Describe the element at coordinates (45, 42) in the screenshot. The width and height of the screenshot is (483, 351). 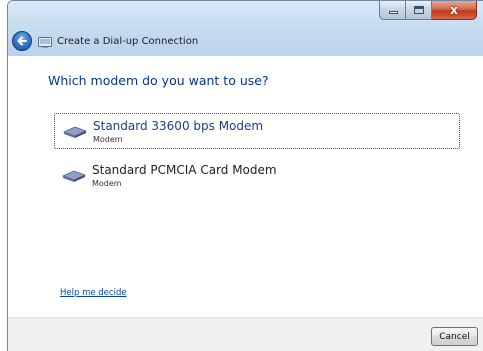
I see `dialup-connection-icon` at that location.